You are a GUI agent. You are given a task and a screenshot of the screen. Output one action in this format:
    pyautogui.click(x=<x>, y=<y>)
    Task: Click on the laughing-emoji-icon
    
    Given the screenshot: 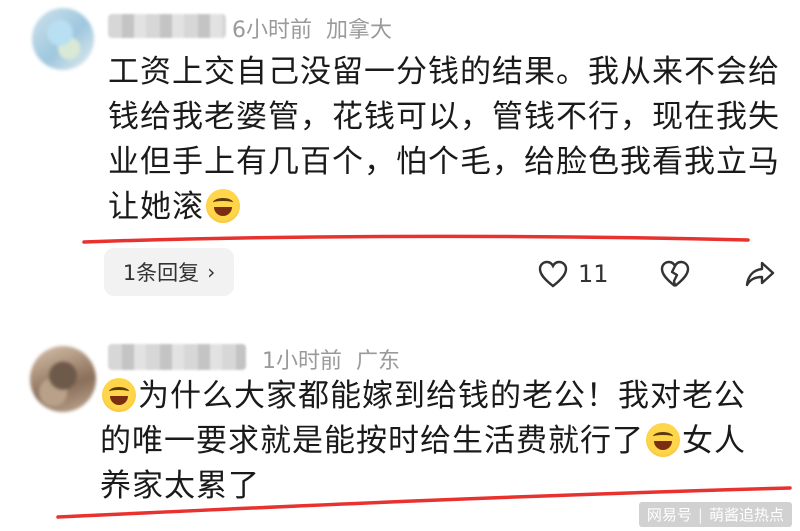 What is the action you would take?
    pyautogui.click(x=223, y=206)
    